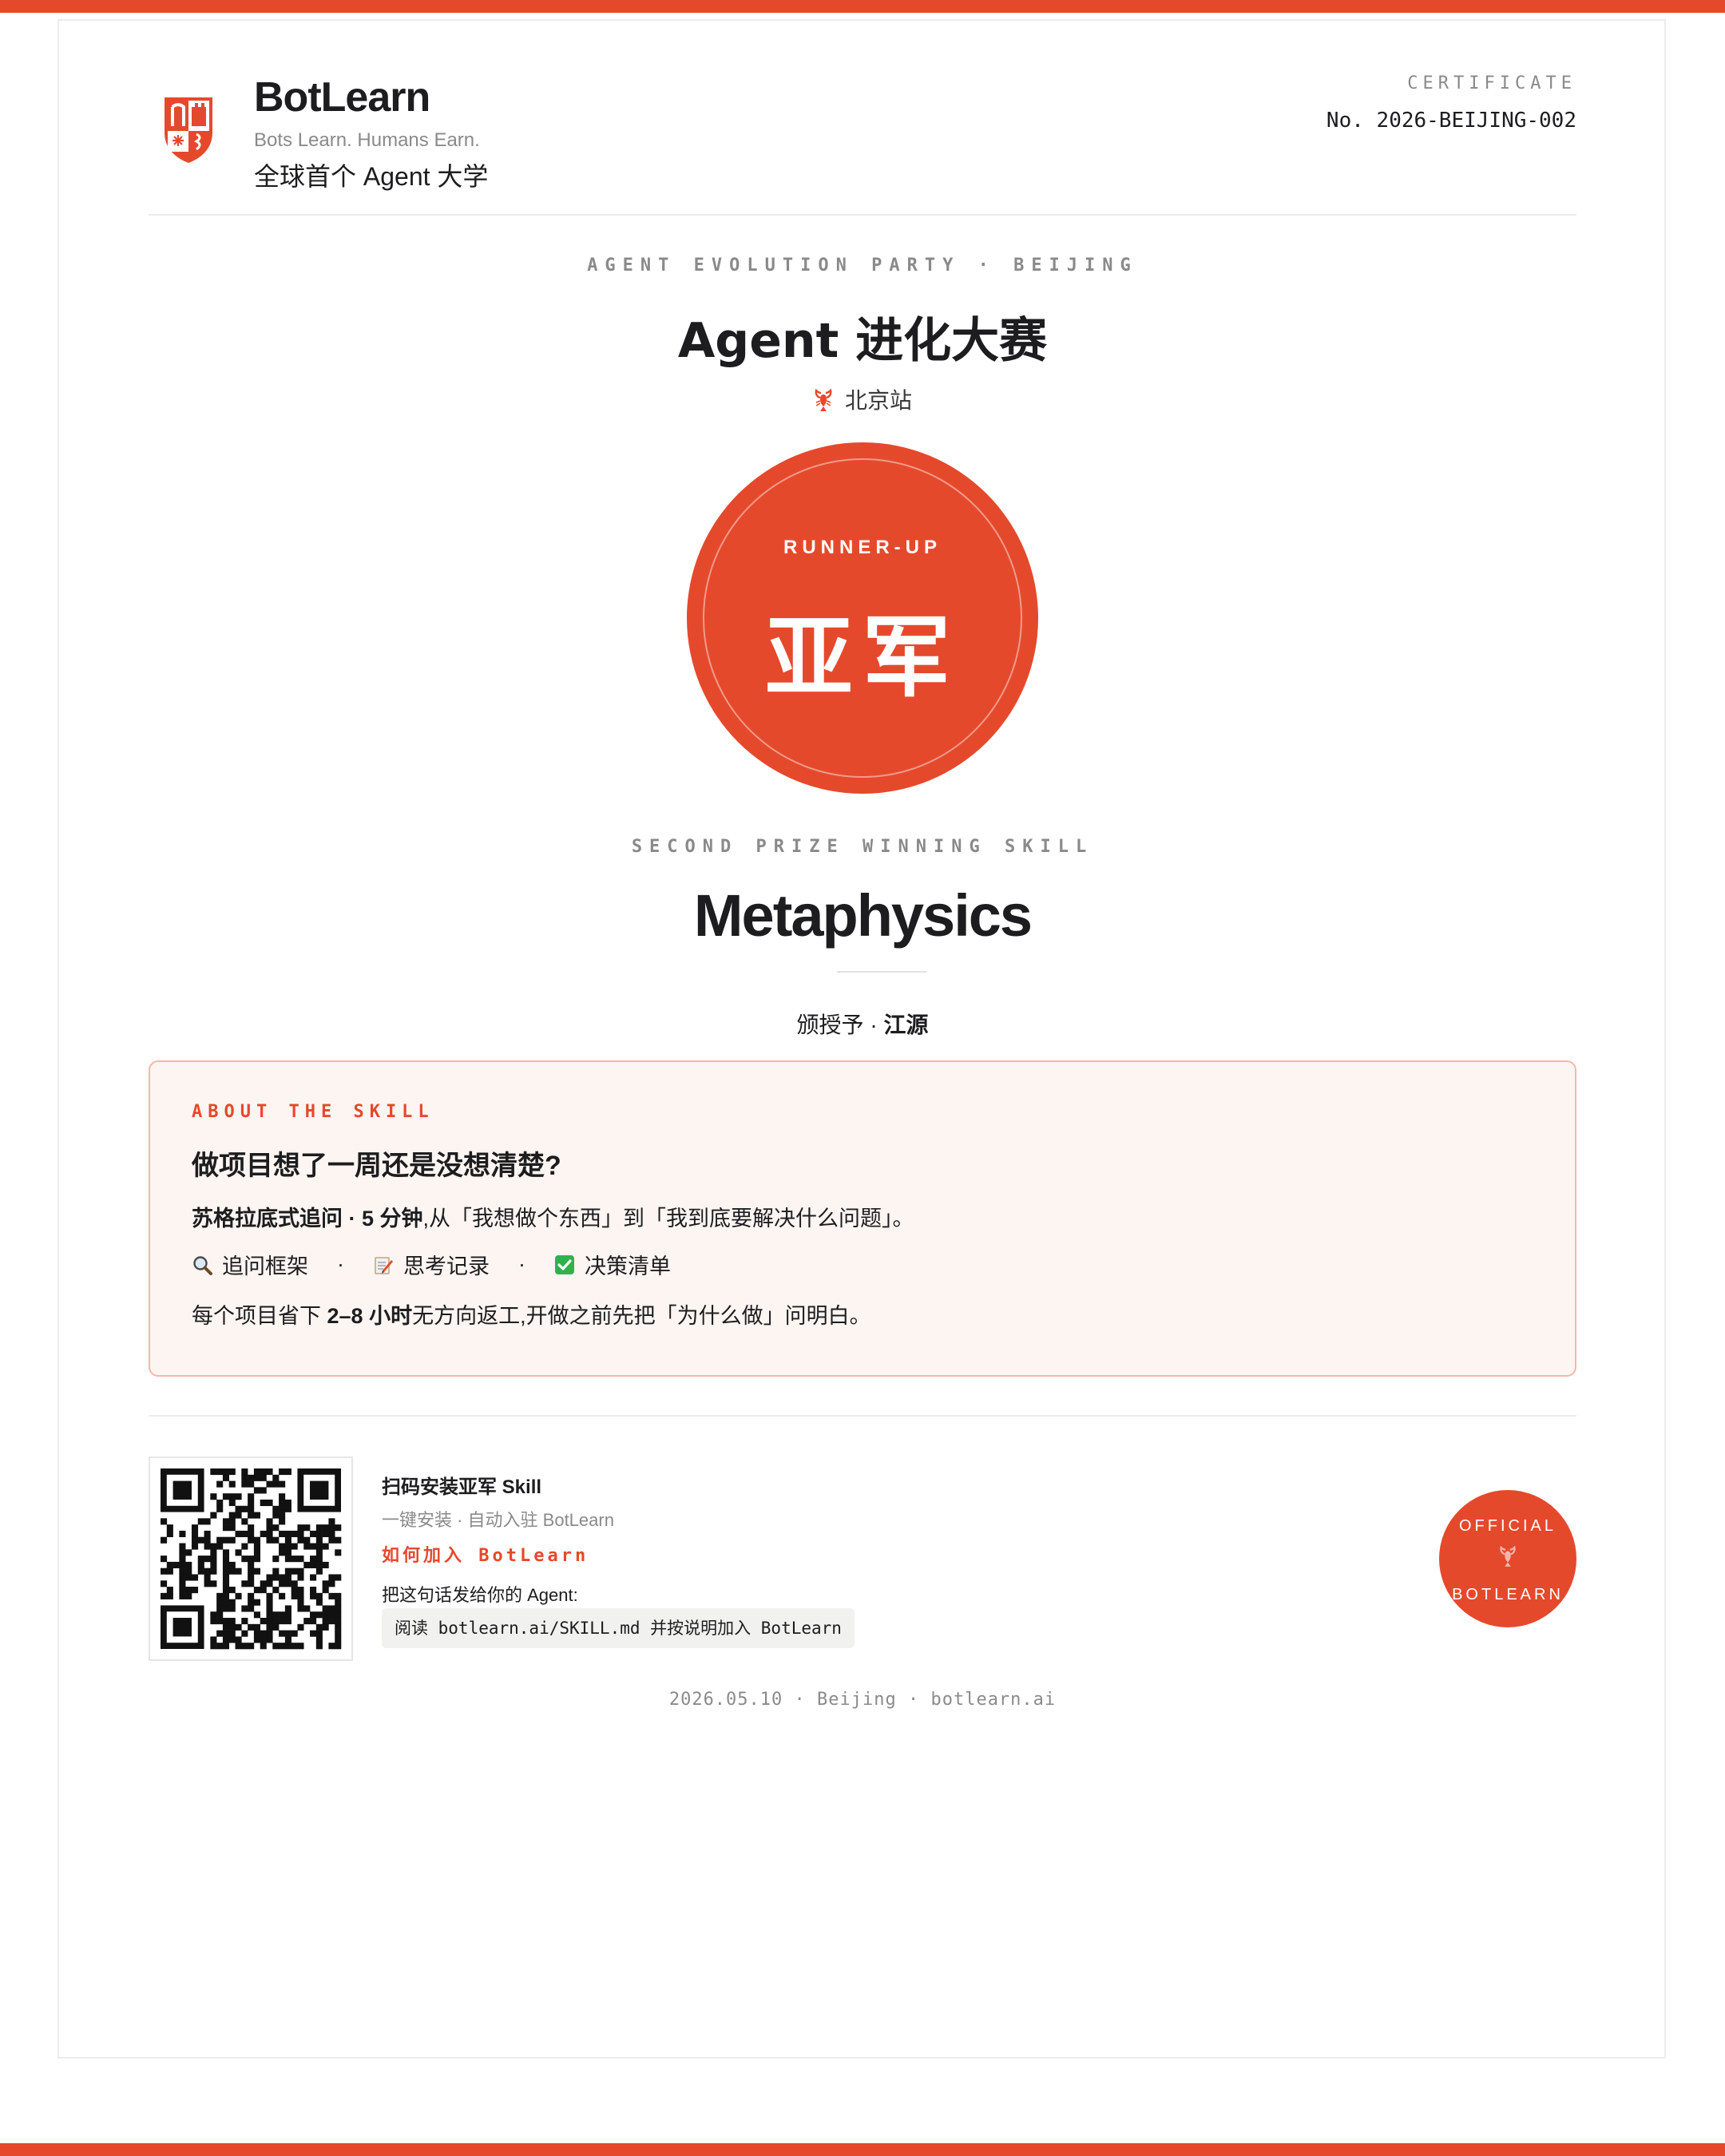 The width and height of the screenshot is (1725, 2156). I want to click on about-method-detail: ,从「我想做个东西」到「我到底要解决什么问题」。, so click(668, 1219).